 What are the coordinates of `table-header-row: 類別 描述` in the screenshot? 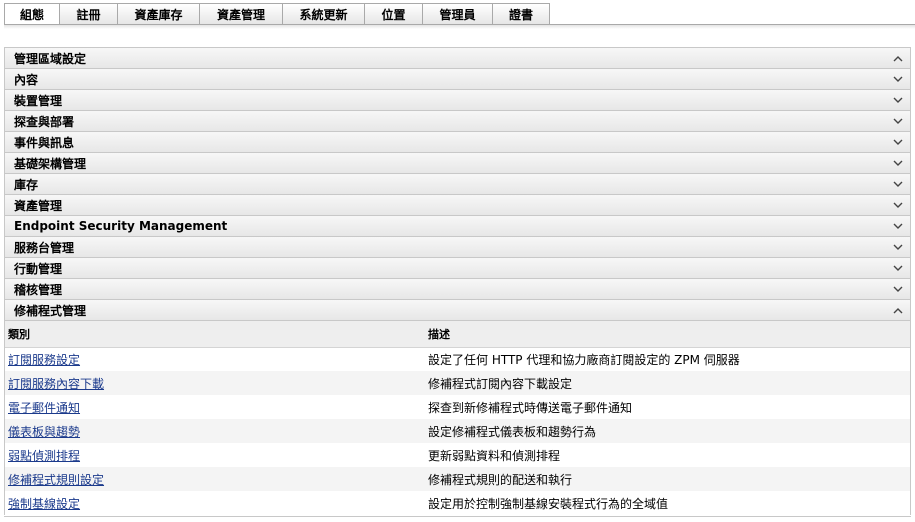 It's located at (457, 334).